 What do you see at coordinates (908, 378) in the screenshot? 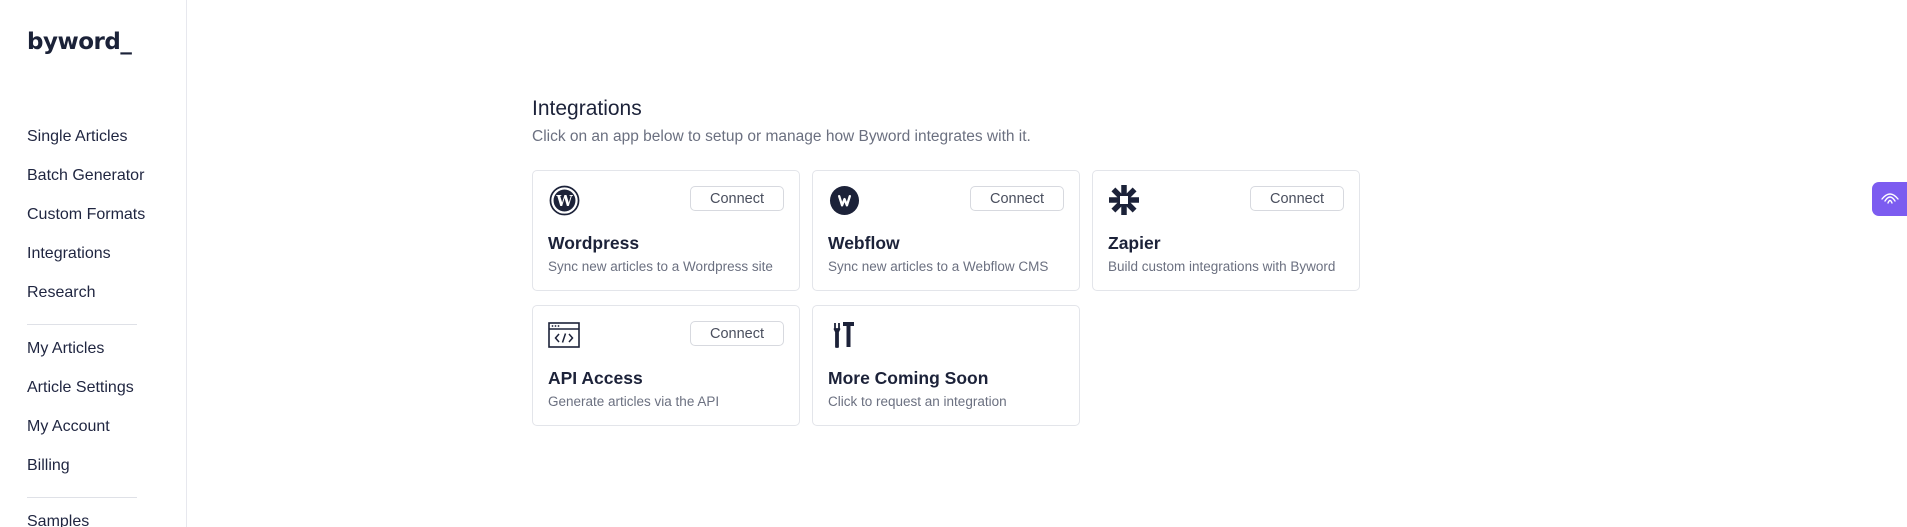
I see `card-title: More Coming Soon` at bounding box center [908, 378].